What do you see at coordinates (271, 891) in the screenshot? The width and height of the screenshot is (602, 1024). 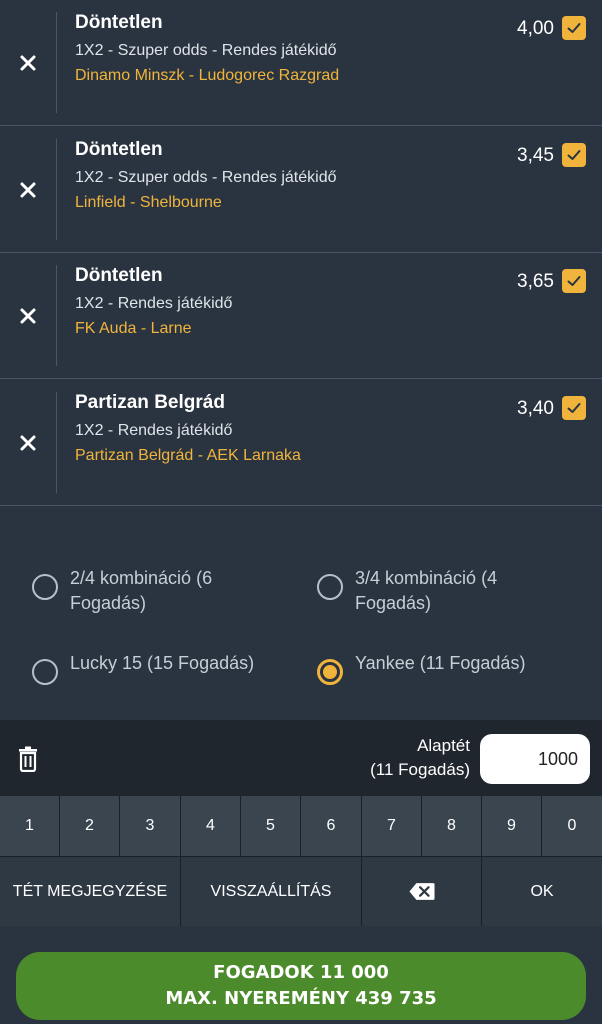 I see `reset-button: VISSZAÁLLÍTÁS` at bounding box center [271, 891].